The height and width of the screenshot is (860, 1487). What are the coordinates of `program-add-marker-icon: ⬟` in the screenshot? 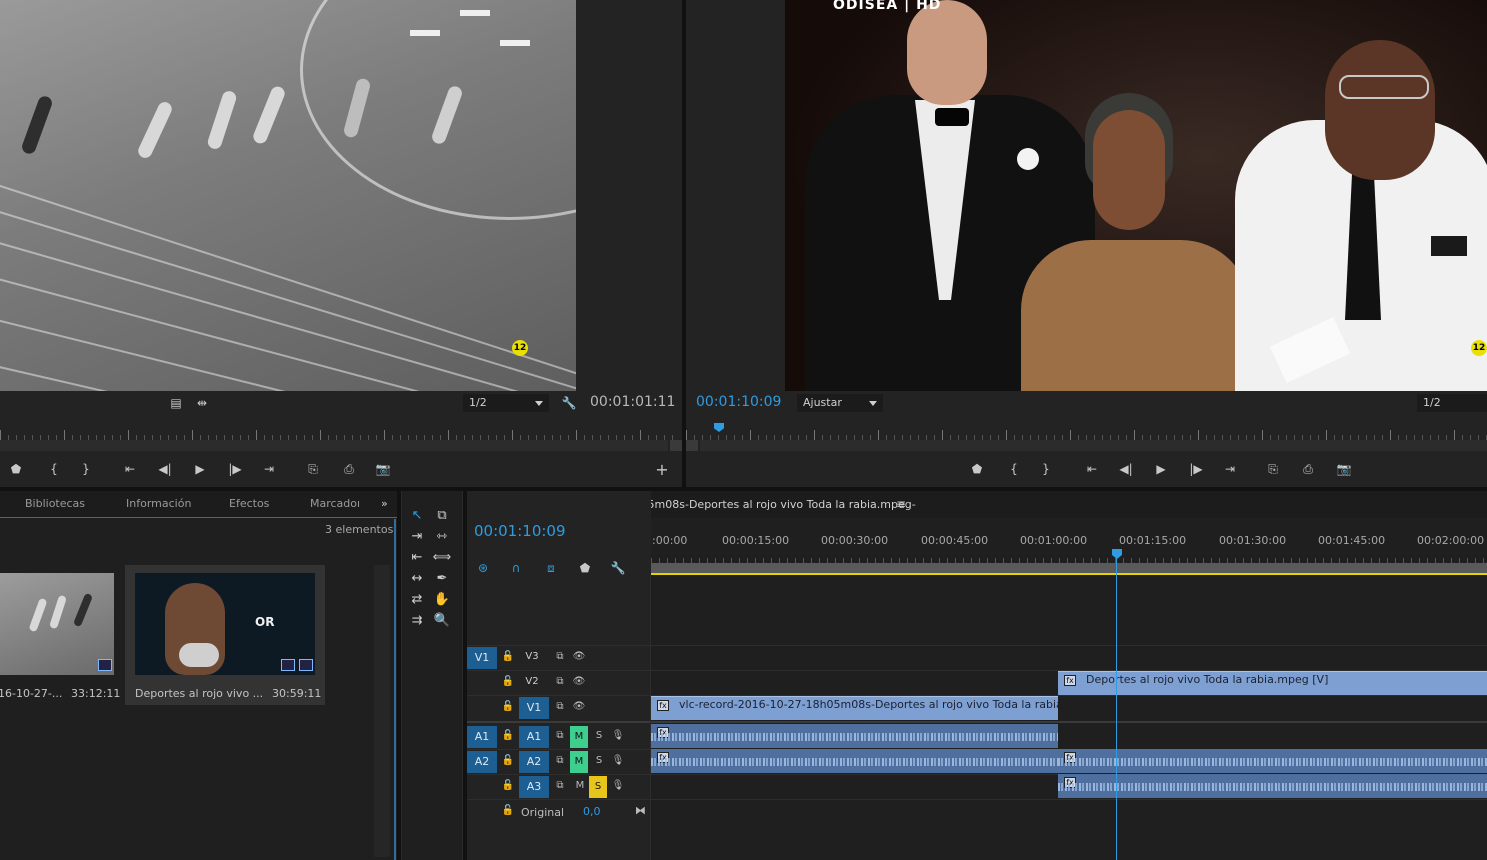 It's located at (977, 469).